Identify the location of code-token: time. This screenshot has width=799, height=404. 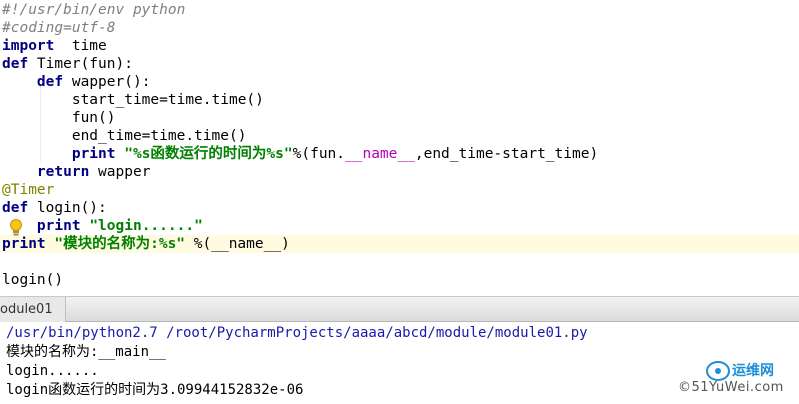
(80, 46).